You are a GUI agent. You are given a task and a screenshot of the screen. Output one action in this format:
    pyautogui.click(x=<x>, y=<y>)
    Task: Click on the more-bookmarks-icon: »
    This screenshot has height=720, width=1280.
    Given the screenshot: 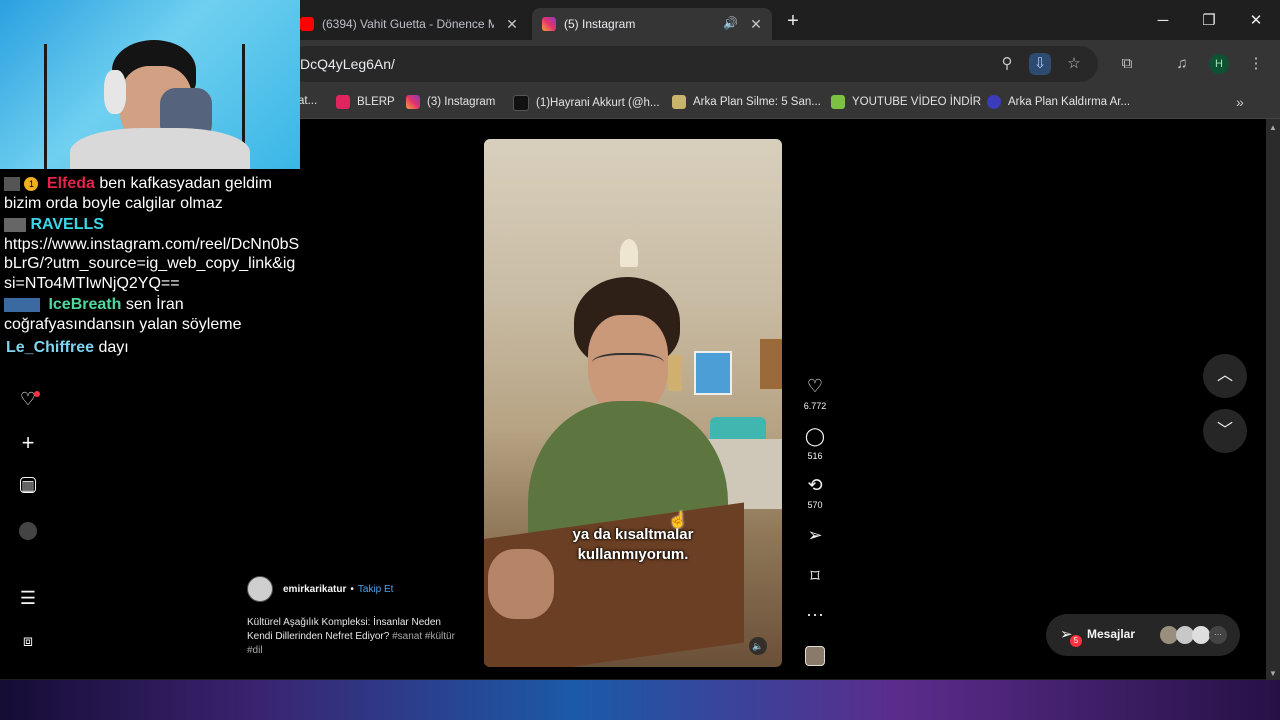 What is the action you would take?
    pyautogui.click(x=1240, y=102)
    